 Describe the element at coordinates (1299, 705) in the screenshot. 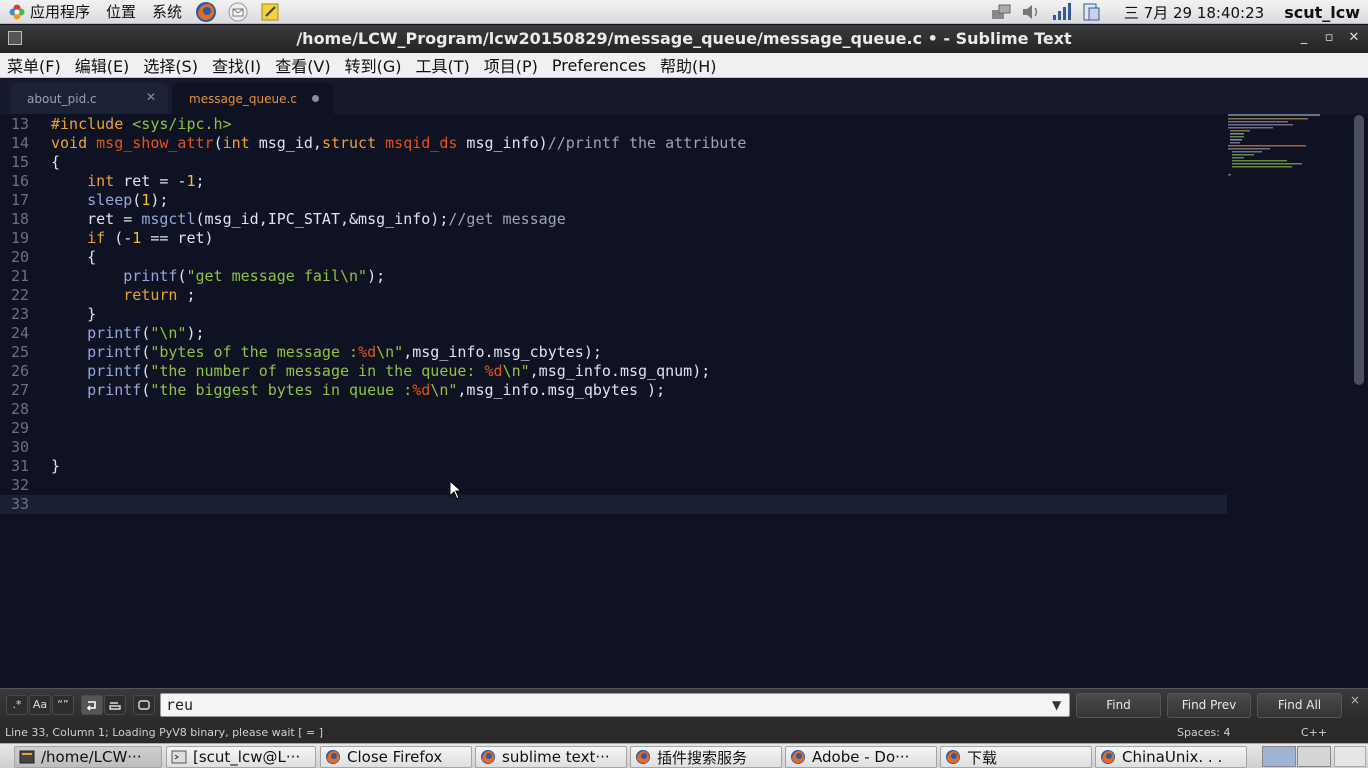

I see `find-all-button: Find All` at that location.